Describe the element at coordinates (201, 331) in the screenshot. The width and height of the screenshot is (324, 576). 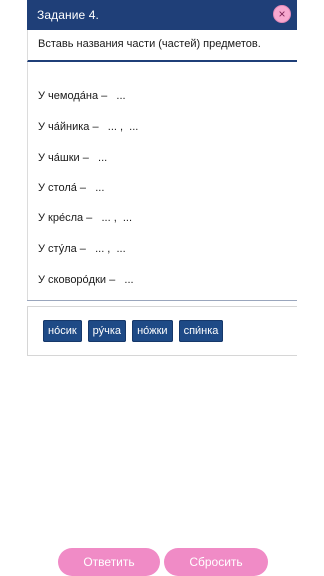
I see `word-chip-back: спи́нка` at that location.